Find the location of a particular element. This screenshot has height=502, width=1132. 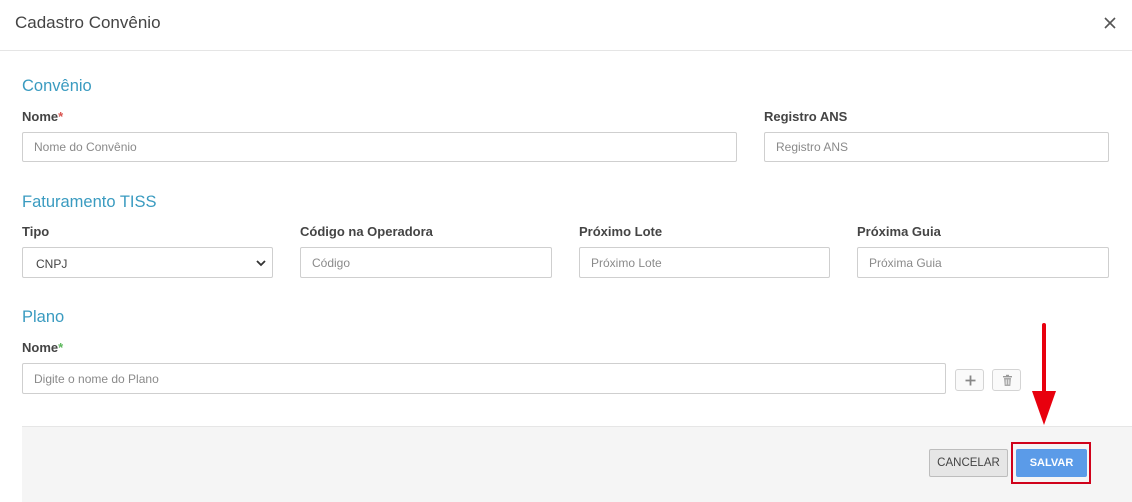

proximo-lote-label: Próximo Lote is located at coordinates (621, 231).